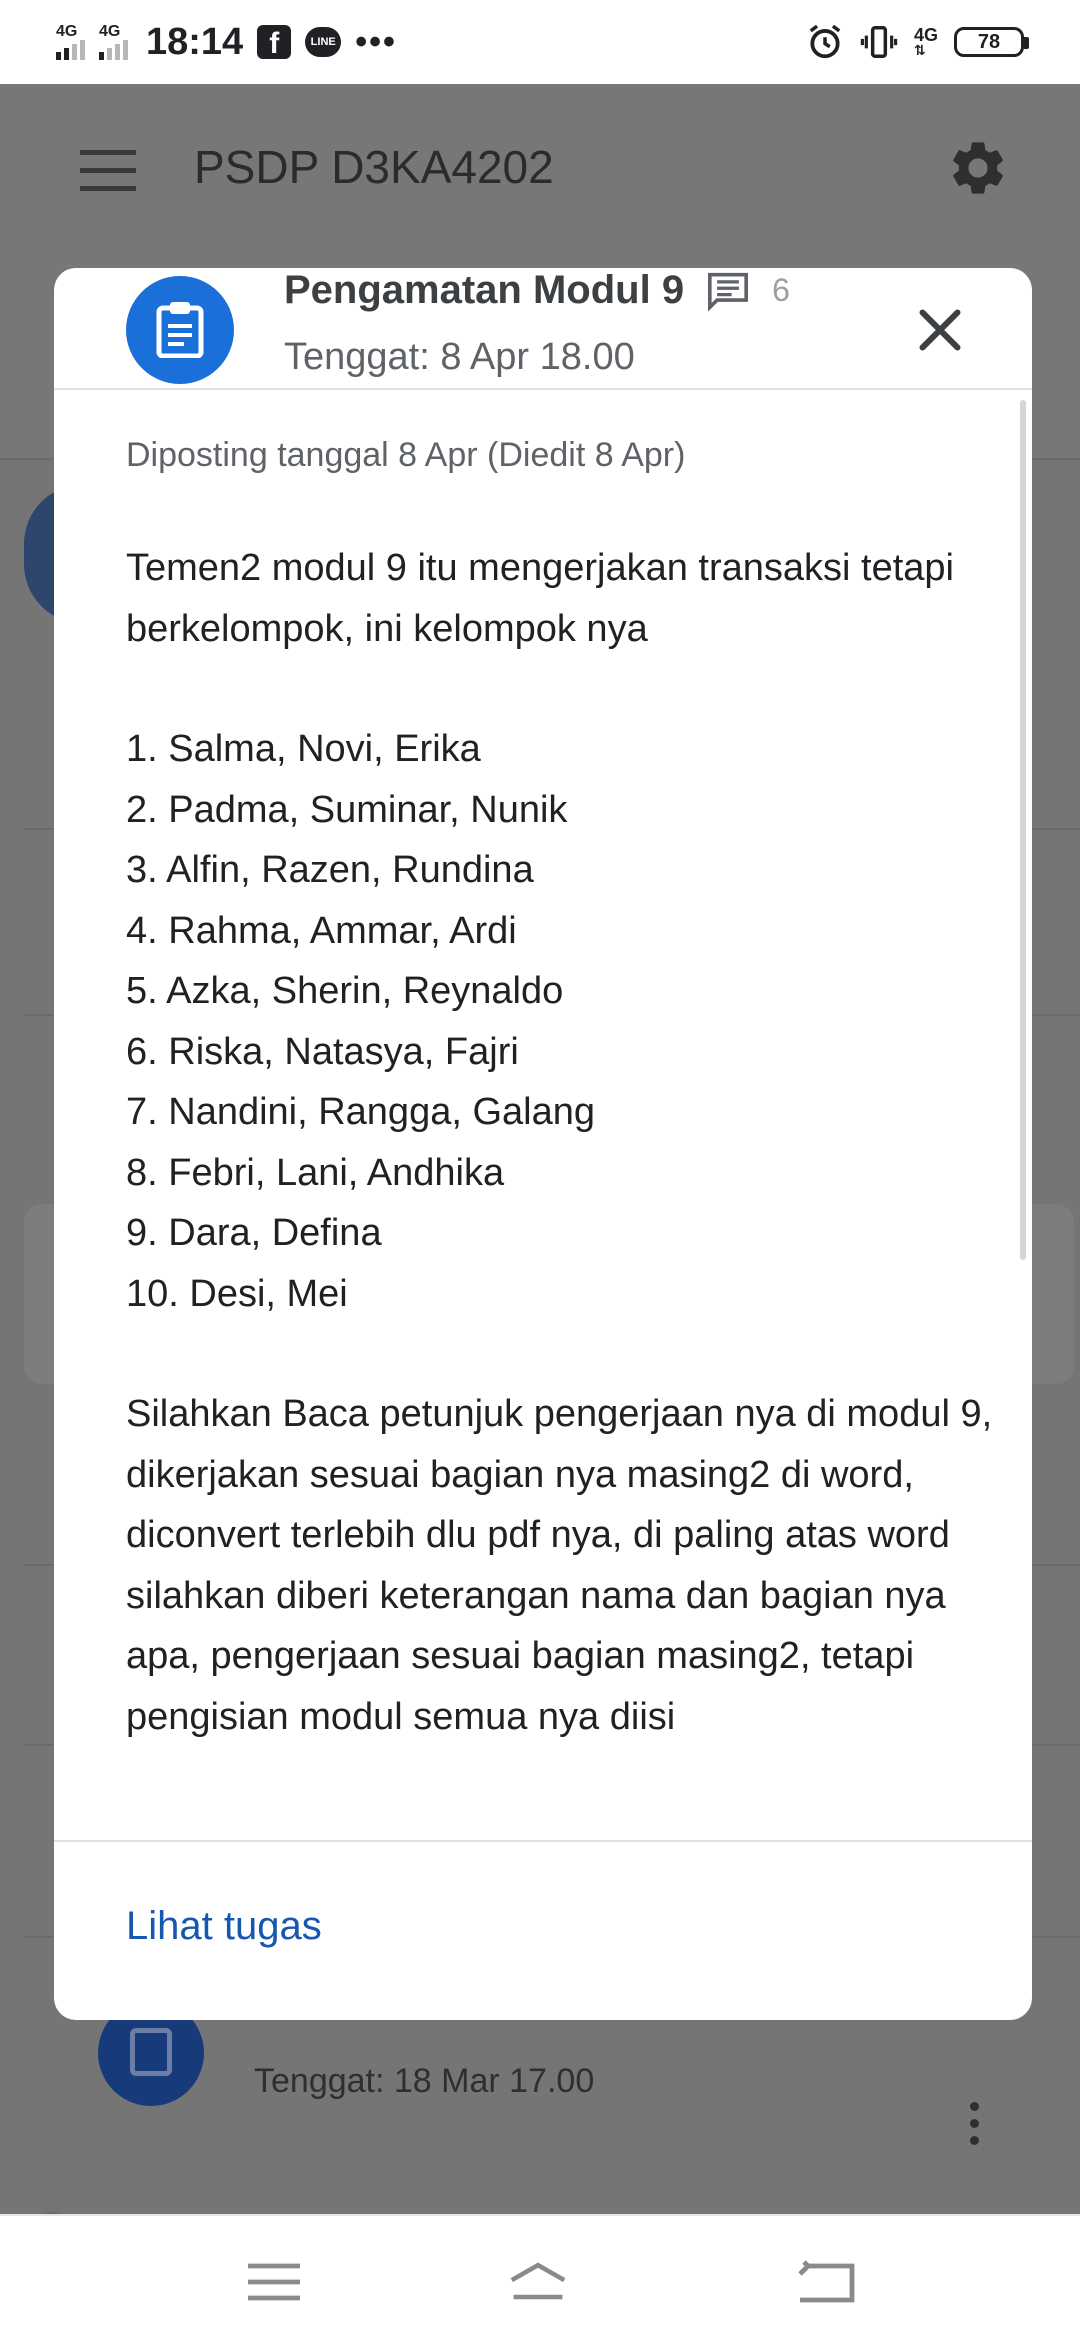  What do you see at coordinates (540, 42) in the screenshot?
I see `status-bar: 4G 4G 18:14 f LINE ••• 4G ⇅ 78` at bounding box center [540, 42].